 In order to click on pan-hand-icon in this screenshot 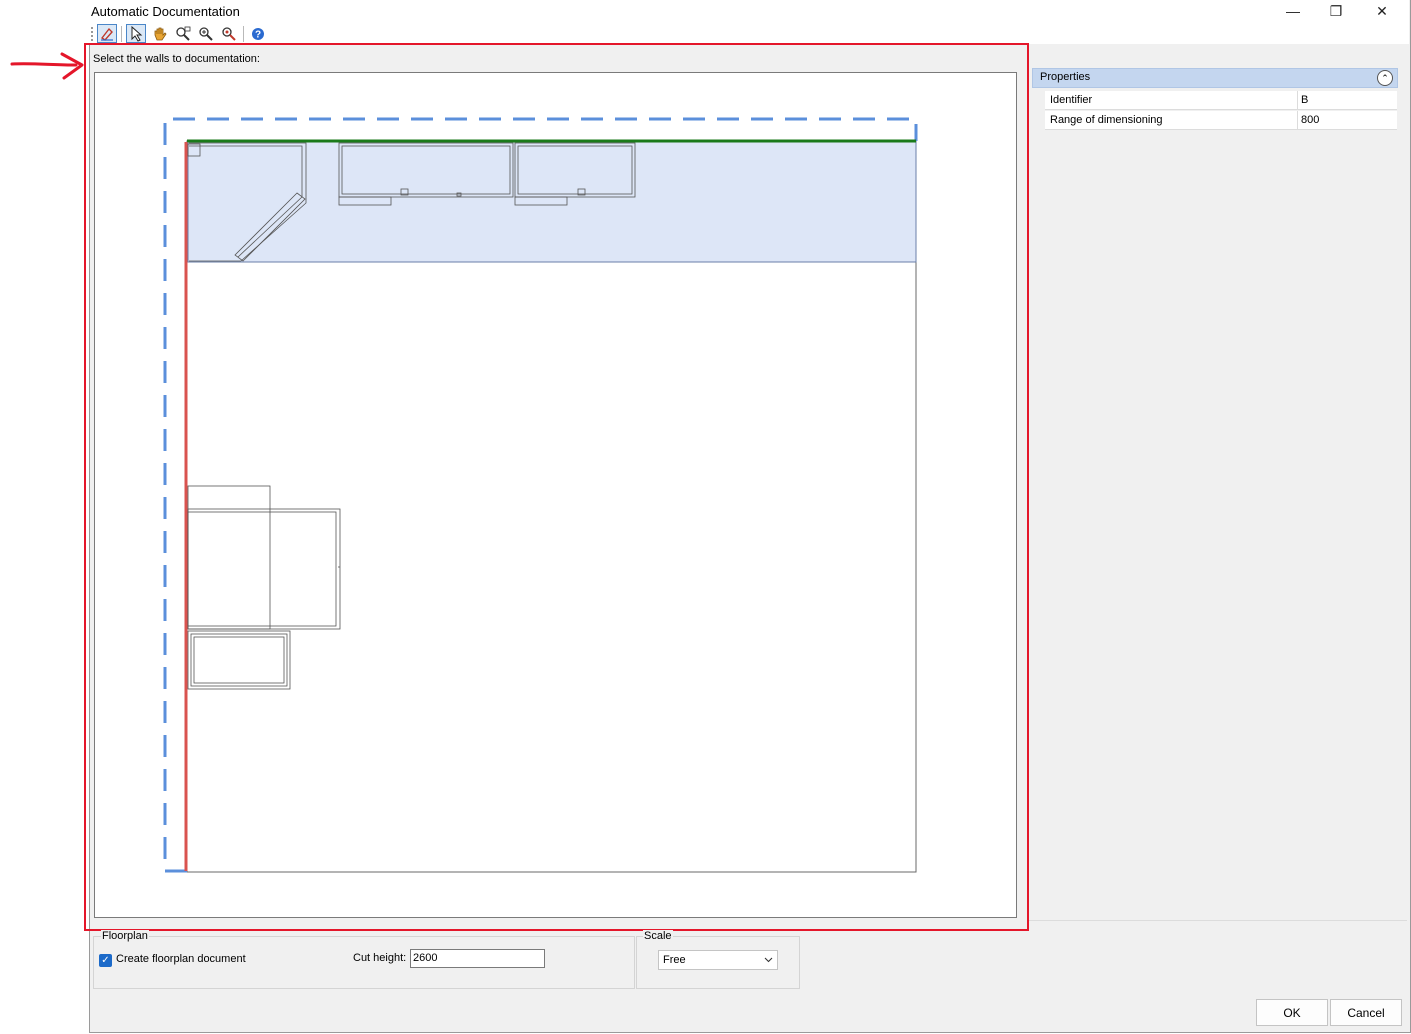, I will do `click(160, 33)`.